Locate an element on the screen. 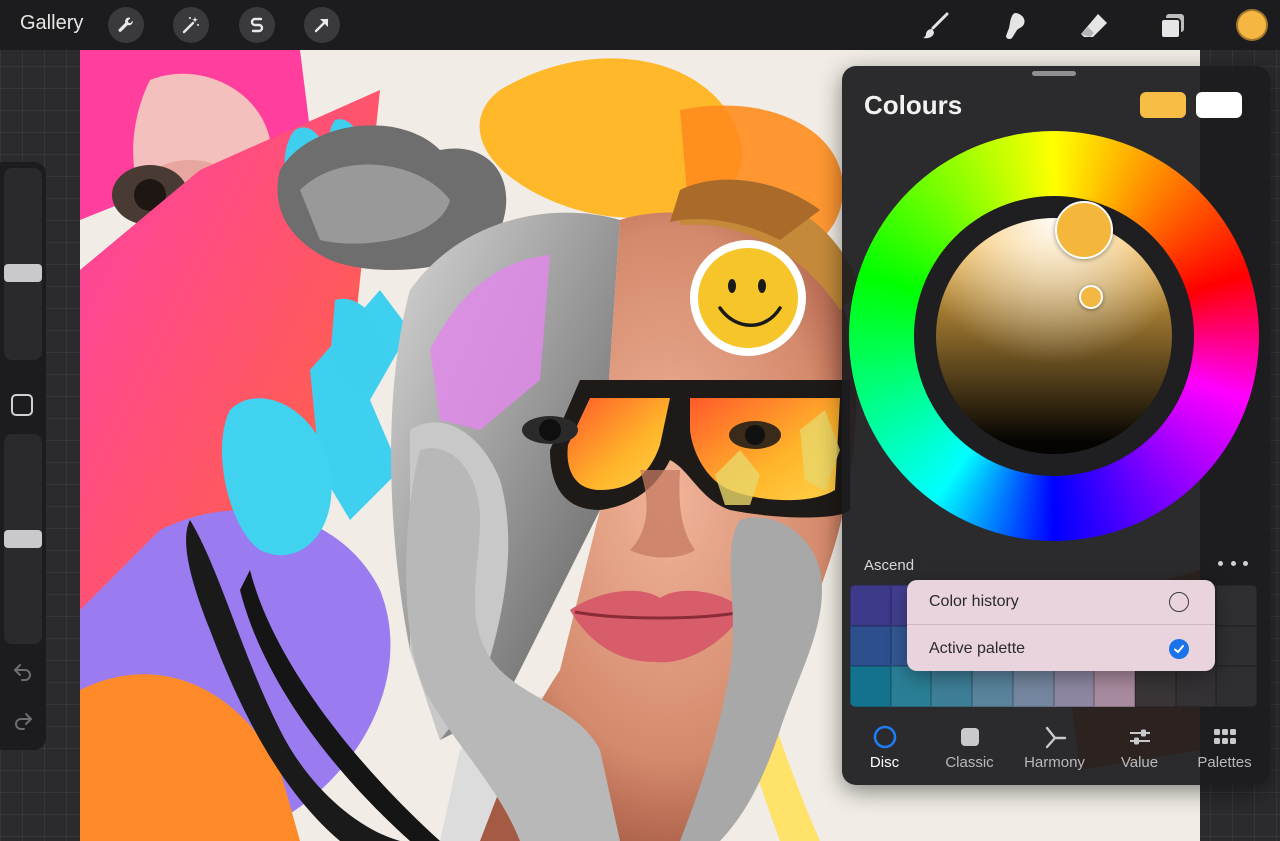 The height and width of the screenshot is (841, 1280). radio-unchecked-icon is located at coordinates (1179, 602).